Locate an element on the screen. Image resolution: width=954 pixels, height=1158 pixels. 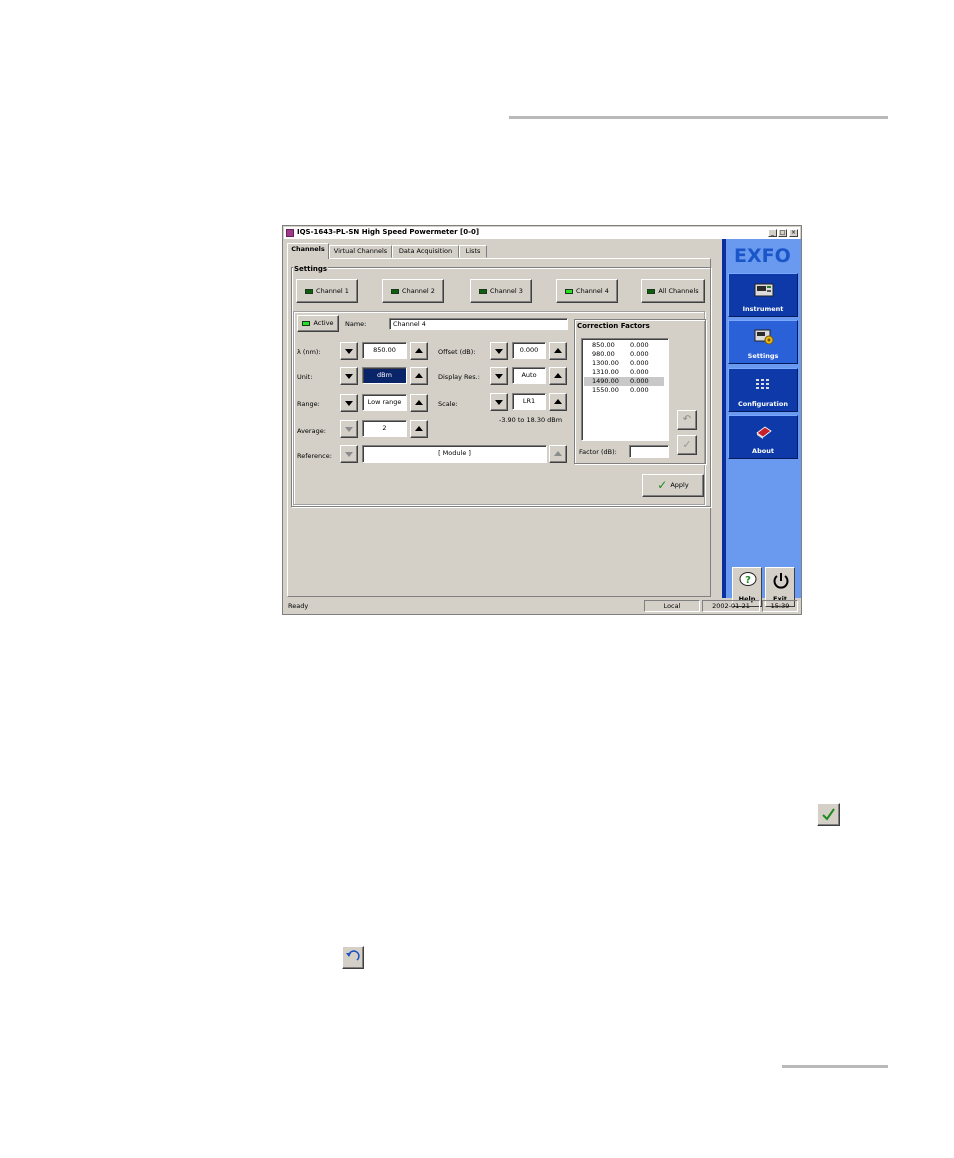
channel-4-button: Channel 4 is located at coordinates (587, 291).